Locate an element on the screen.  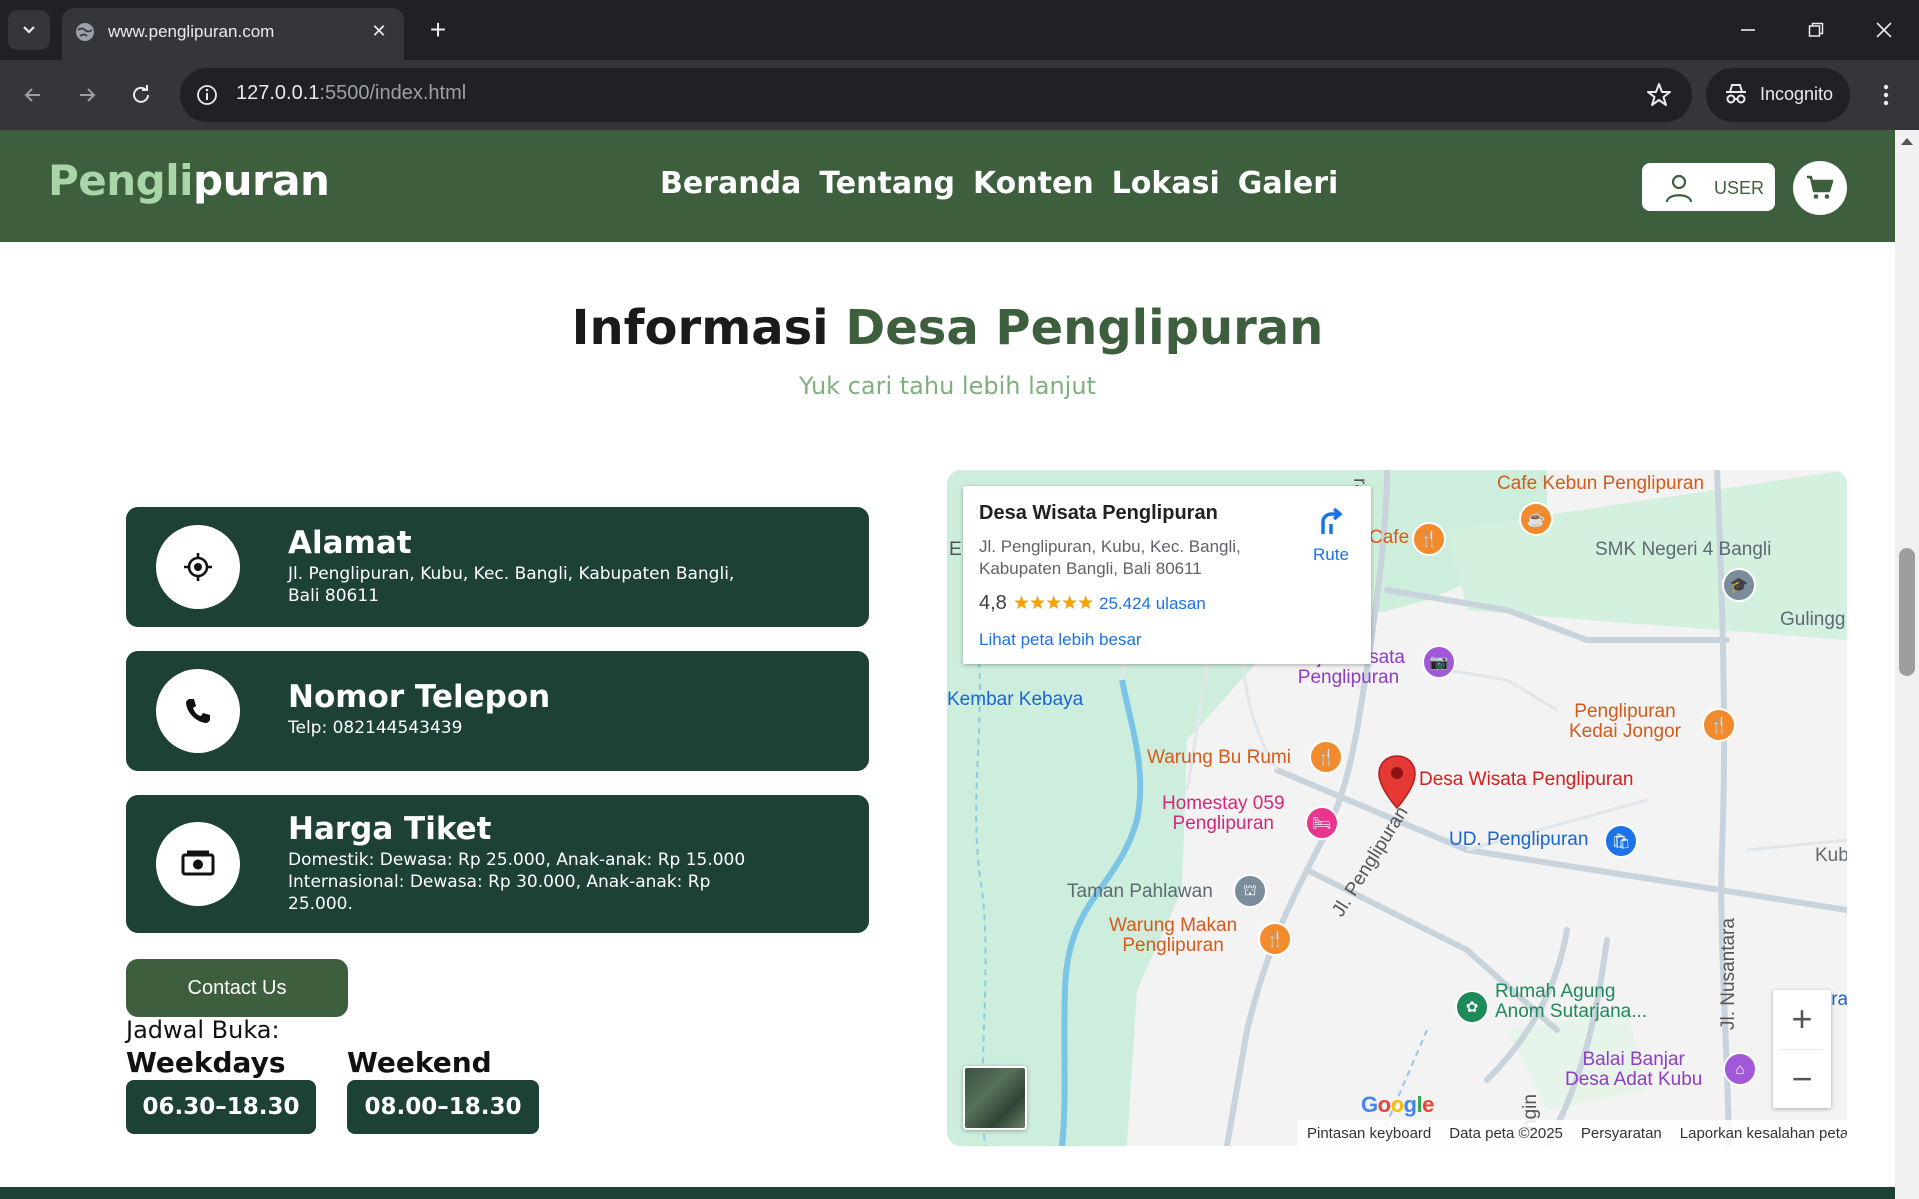
page-scrollbar is located at coordinates (1907, 664).